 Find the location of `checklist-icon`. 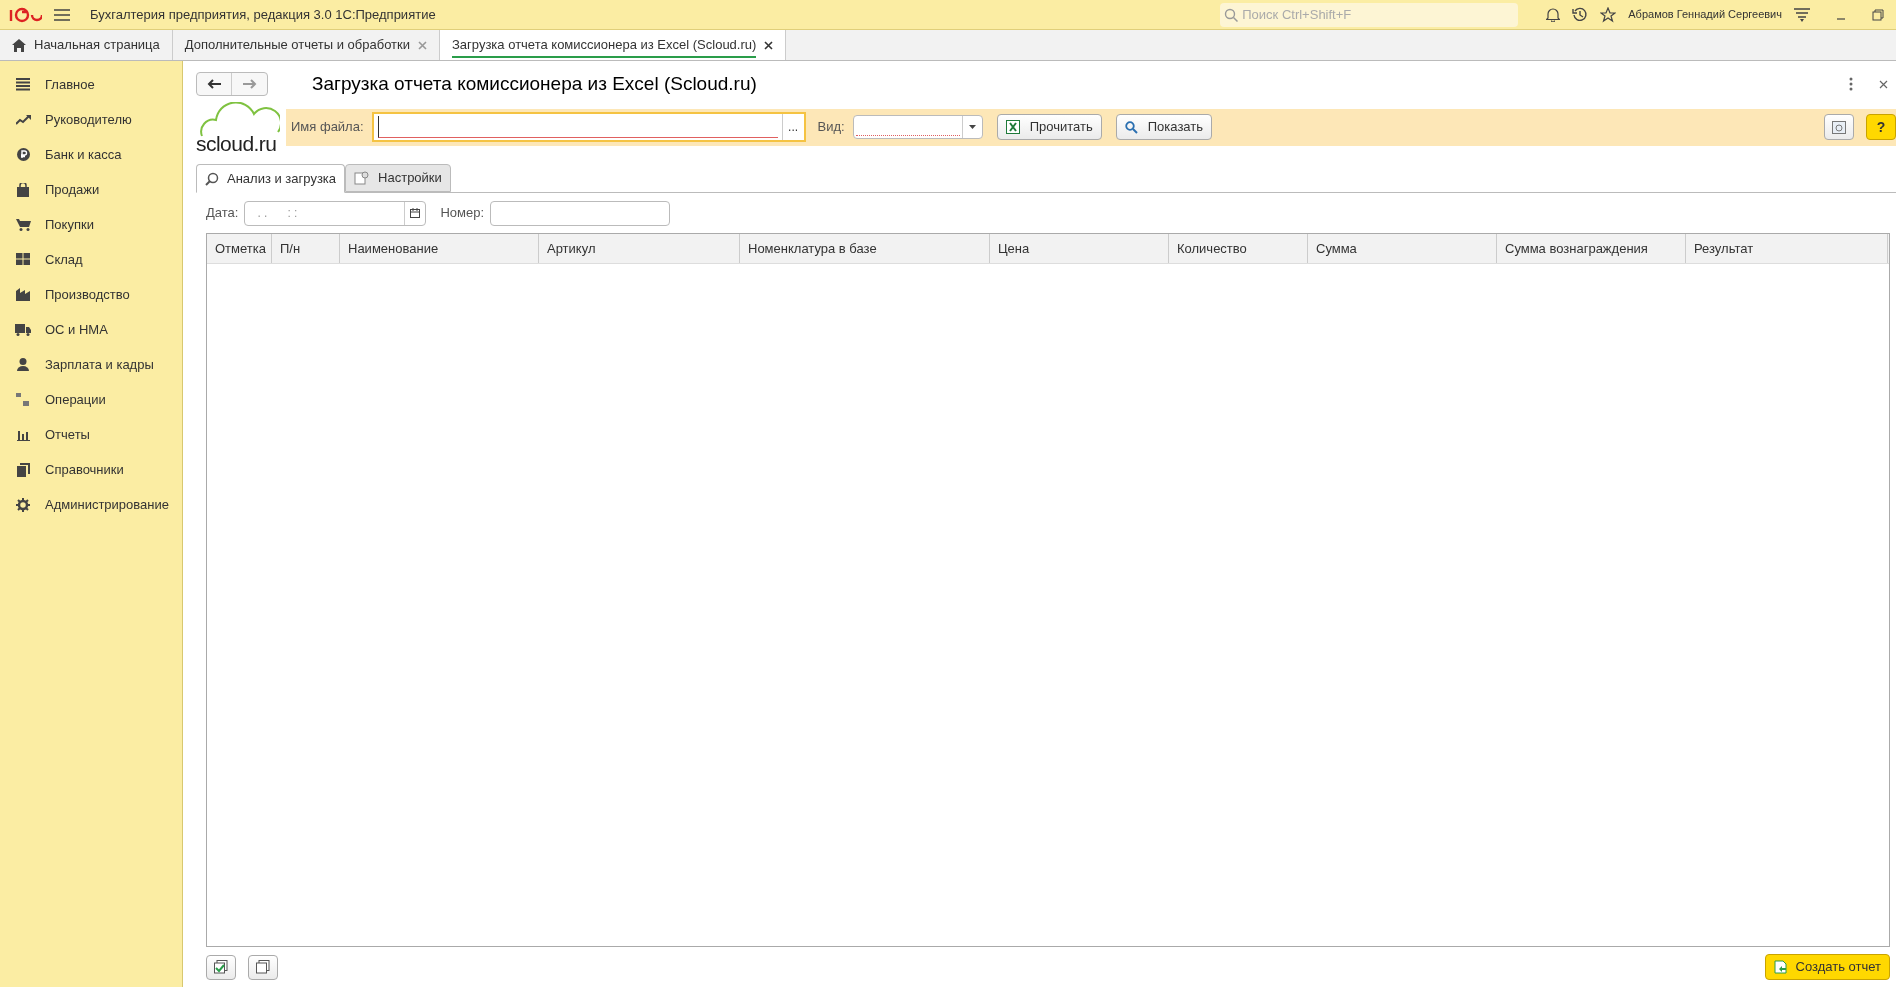

checklist-icon is located at coordinates (221, 967).